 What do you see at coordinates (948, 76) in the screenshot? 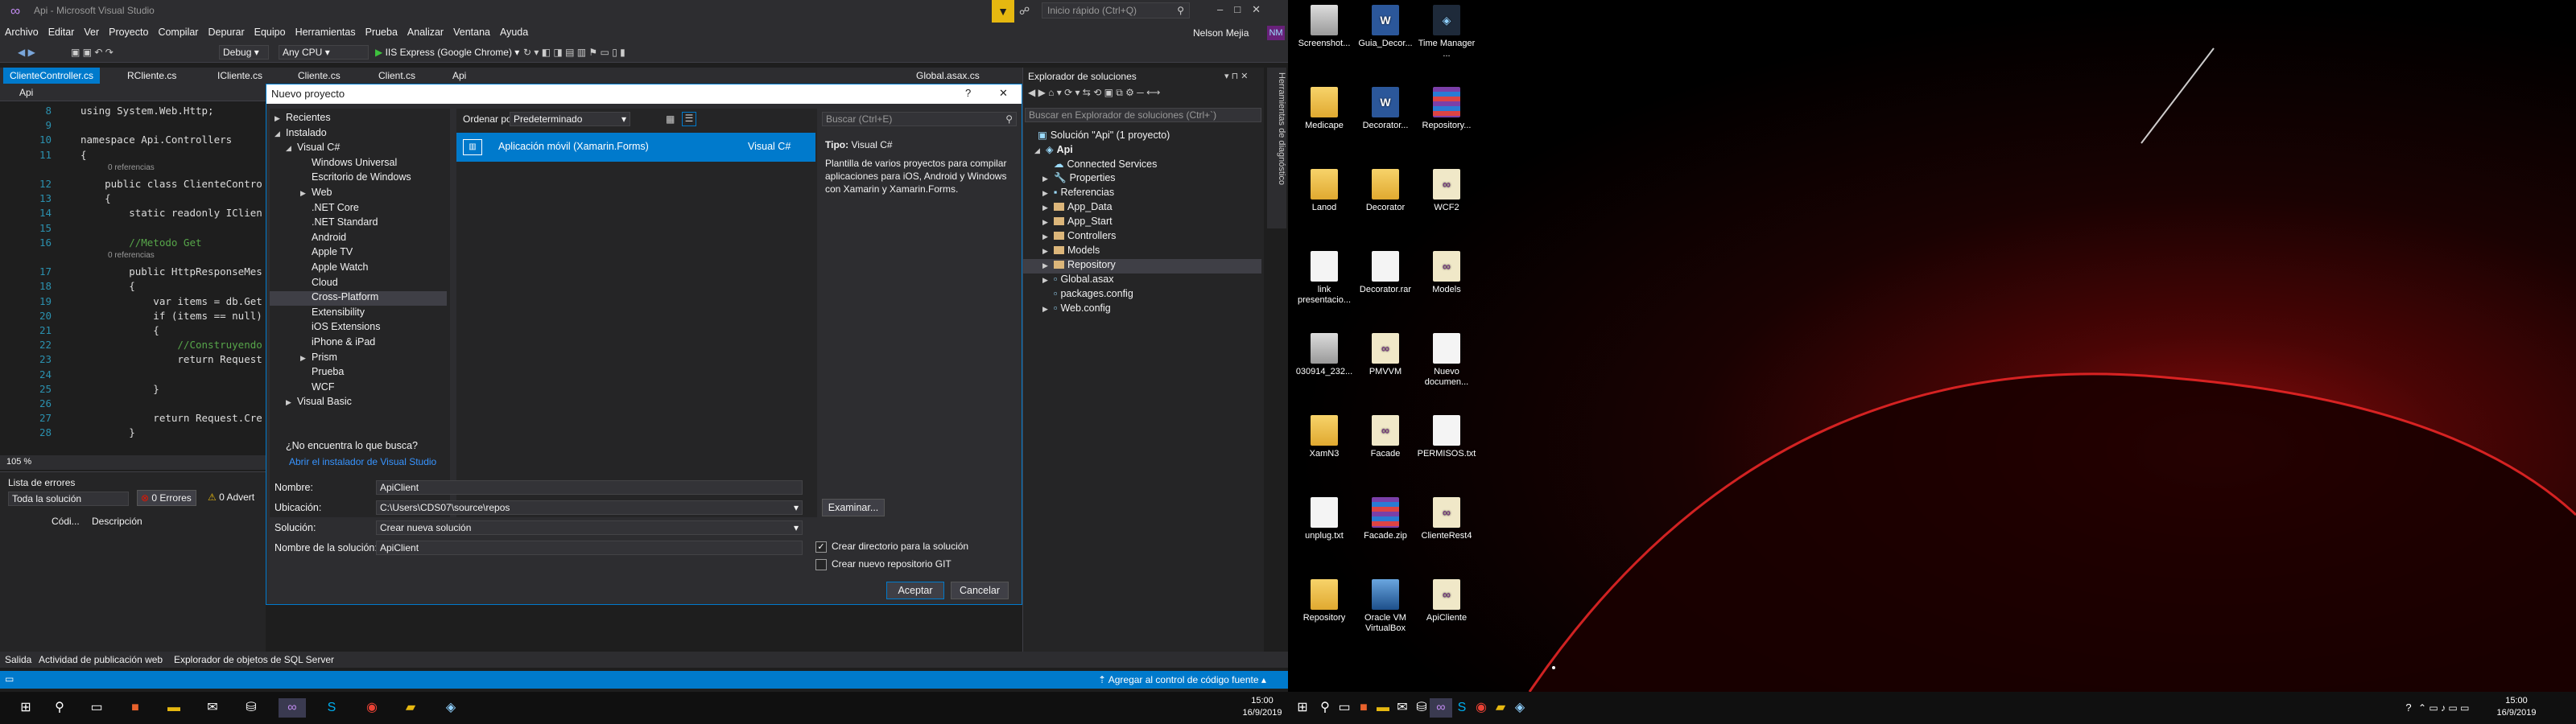
I see `document-tab: Global.asax.cs` at bounding box center [948, 76].